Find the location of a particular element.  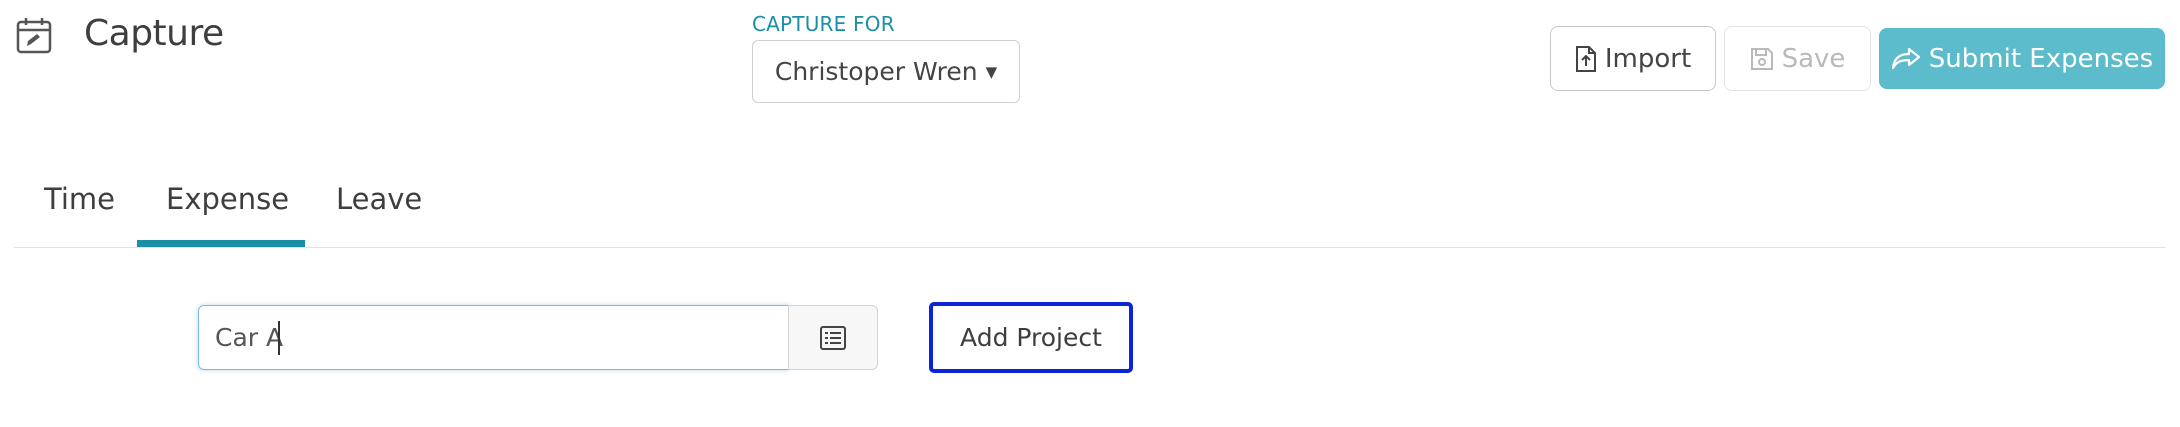

tab-time: Time is located at coordinates (79, 199).